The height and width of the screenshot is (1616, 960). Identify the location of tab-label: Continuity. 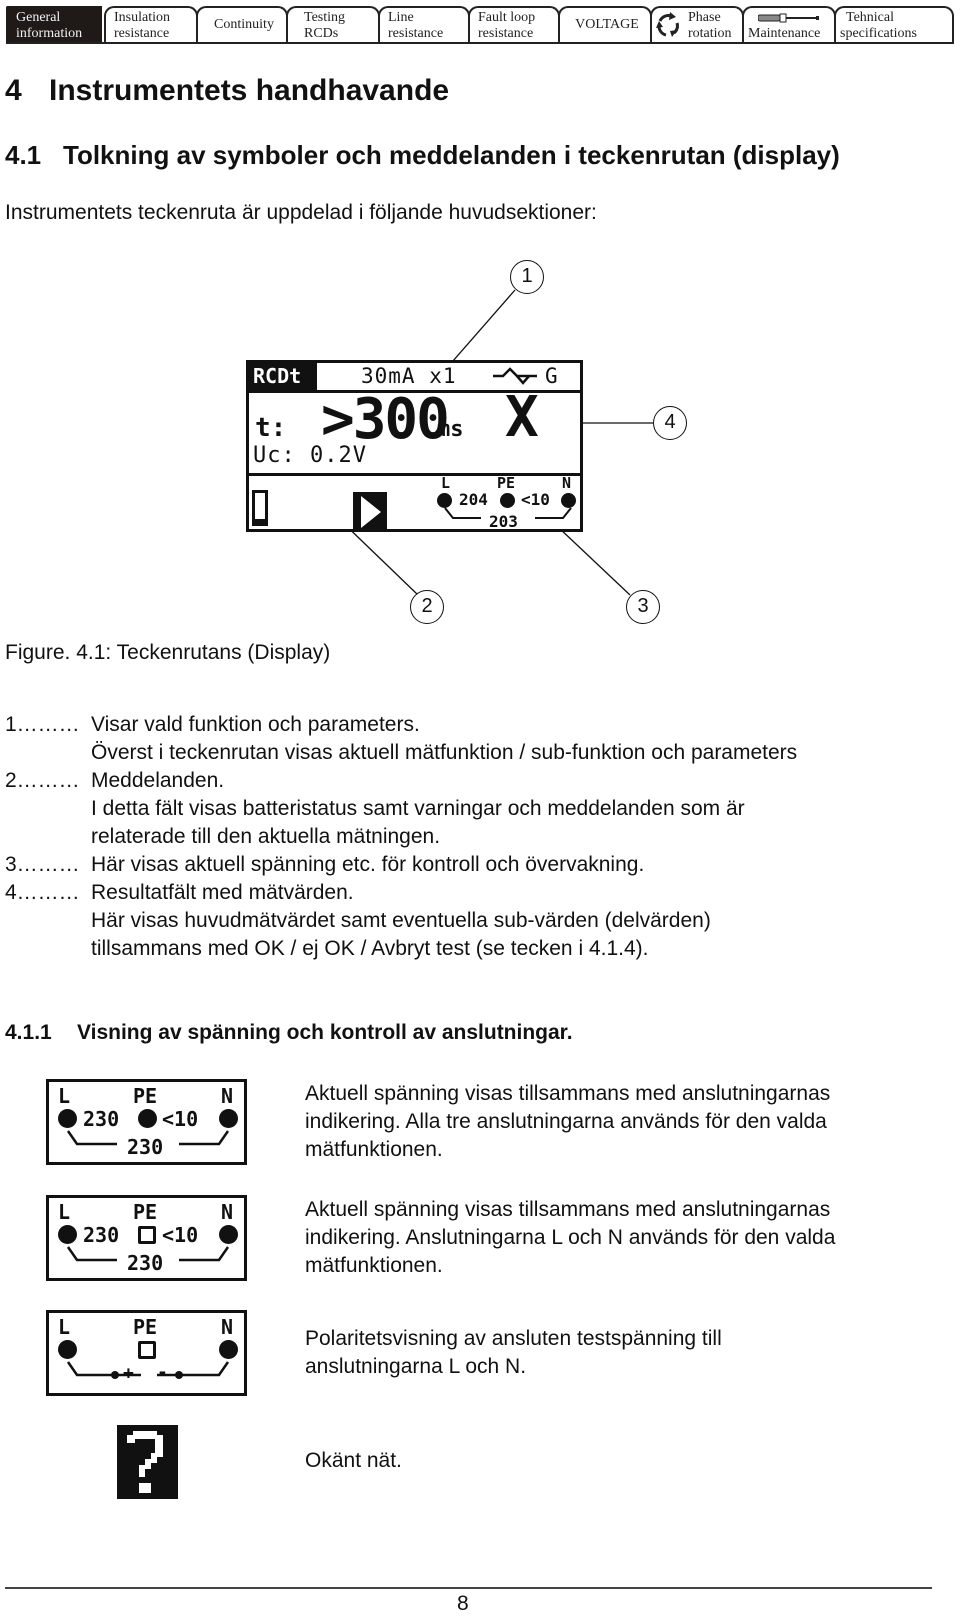
(244, 24).